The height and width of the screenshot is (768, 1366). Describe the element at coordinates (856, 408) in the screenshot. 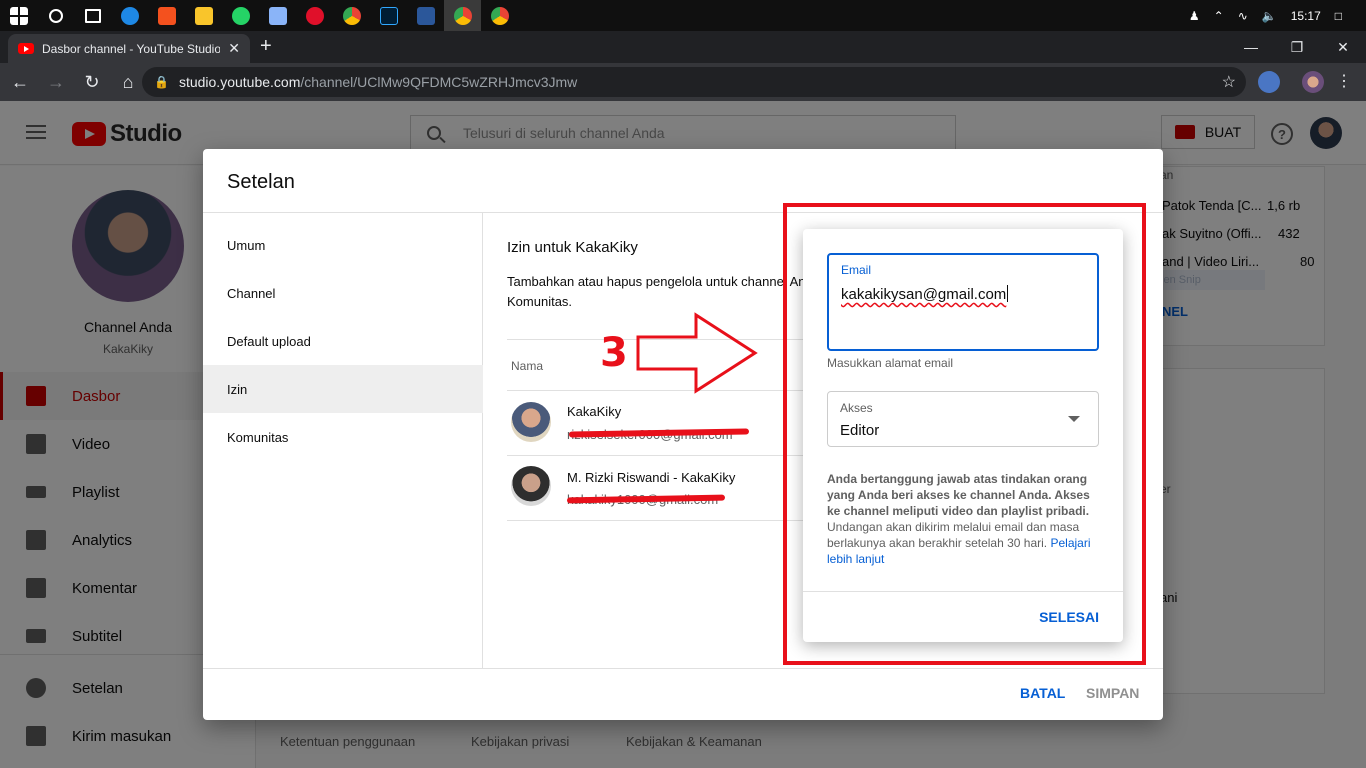

I see `access-label: Akses` at that location.